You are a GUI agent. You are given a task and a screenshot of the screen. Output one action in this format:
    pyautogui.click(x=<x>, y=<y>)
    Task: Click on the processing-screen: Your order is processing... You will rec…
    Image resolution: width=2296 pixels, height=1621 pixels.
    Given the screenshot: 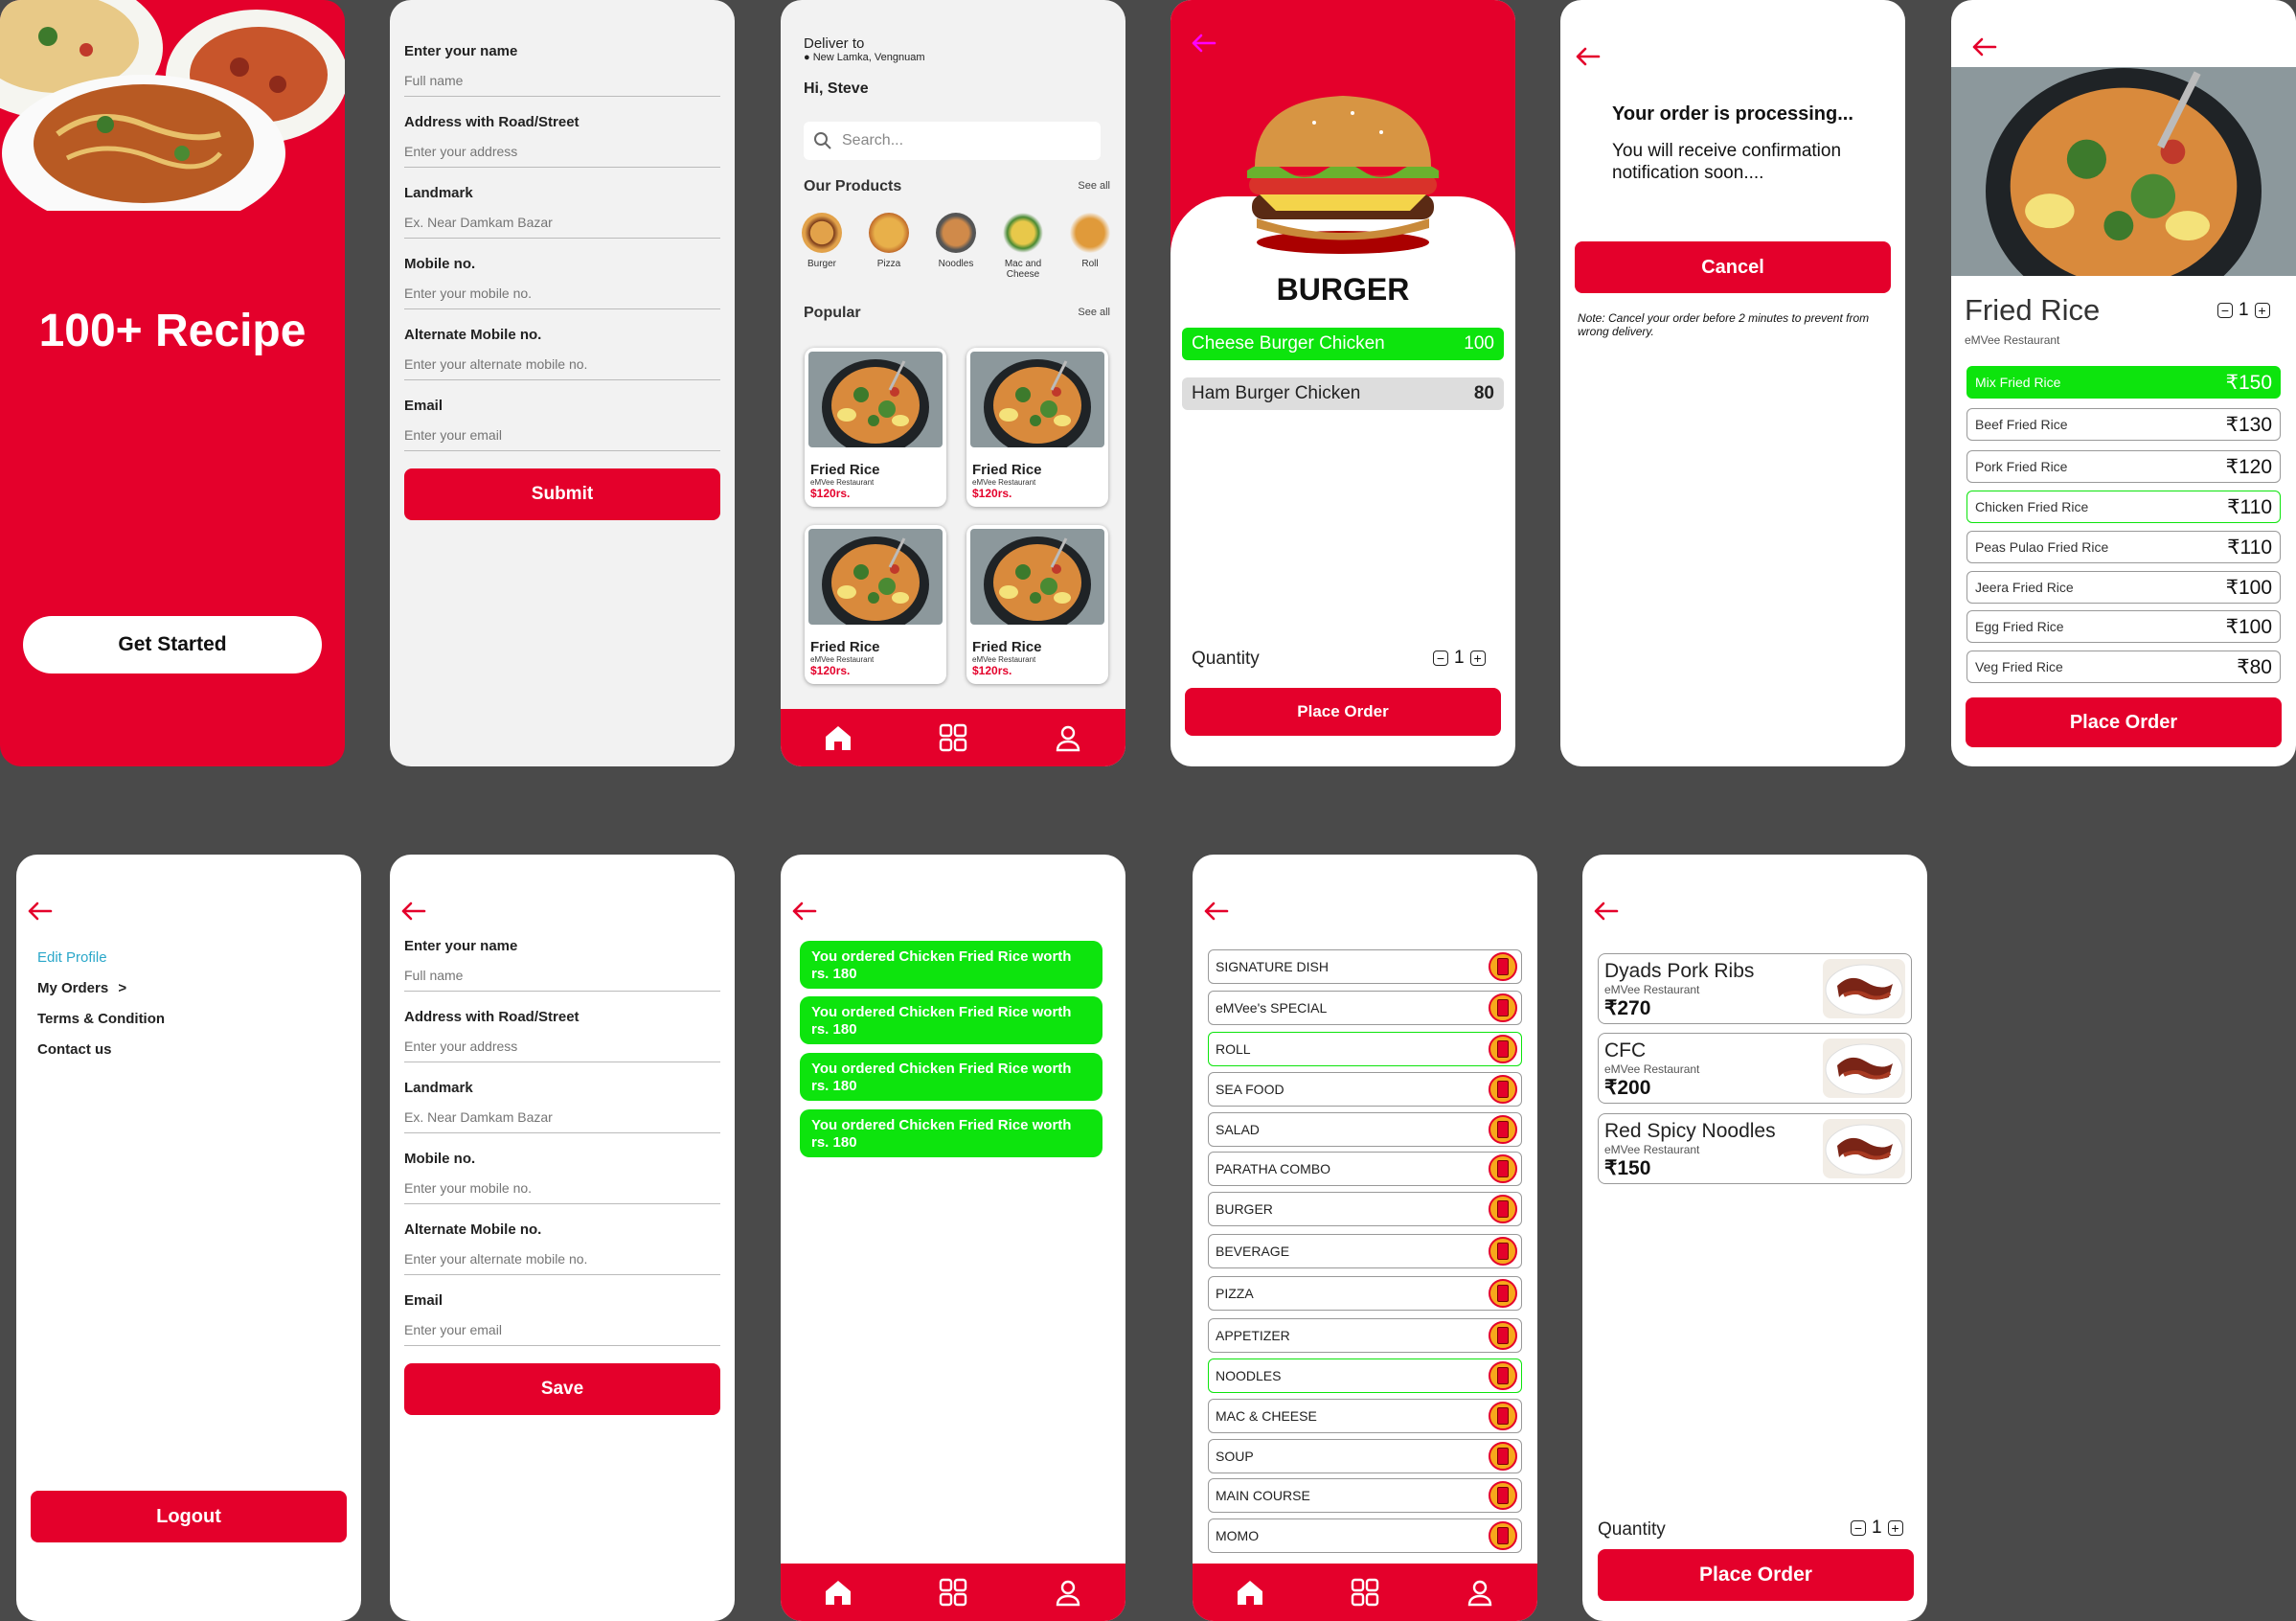 What is the action you would take?
    pyautogui.click(x=1733, y=383)
    